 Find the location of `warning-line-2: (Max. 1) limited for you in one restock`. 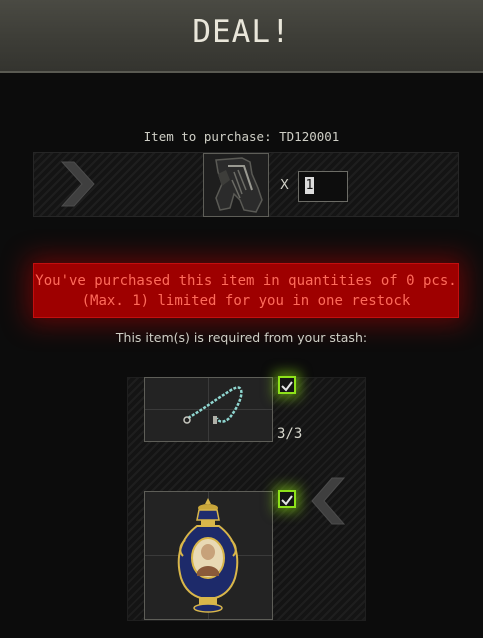

warning-line-2: (Max. 1) limited for you in one restock is located at coordinates (246, 301).